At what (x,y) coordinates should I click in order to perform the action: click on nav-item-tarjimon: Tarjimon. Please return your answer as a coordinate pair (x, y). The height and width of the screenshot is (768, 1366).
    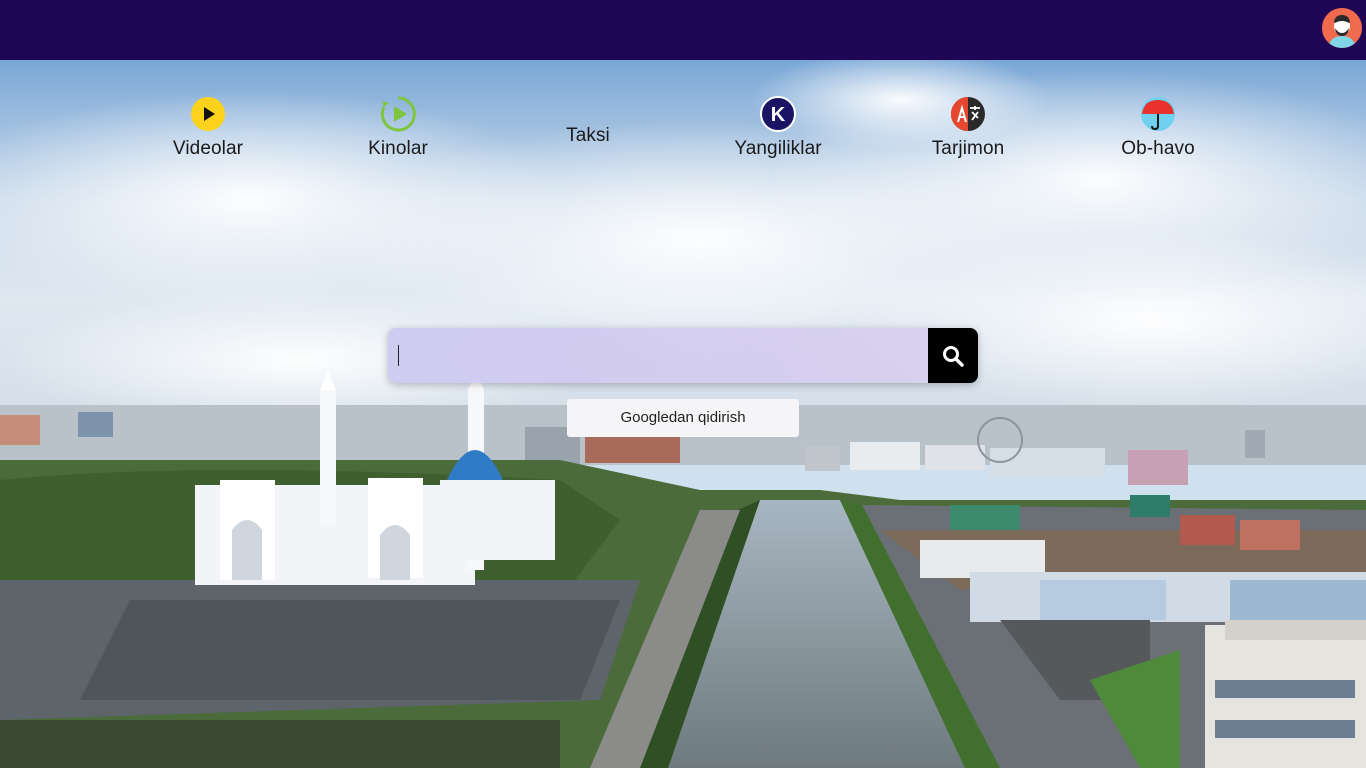
    Looking at the image, I should click on (968, 128).